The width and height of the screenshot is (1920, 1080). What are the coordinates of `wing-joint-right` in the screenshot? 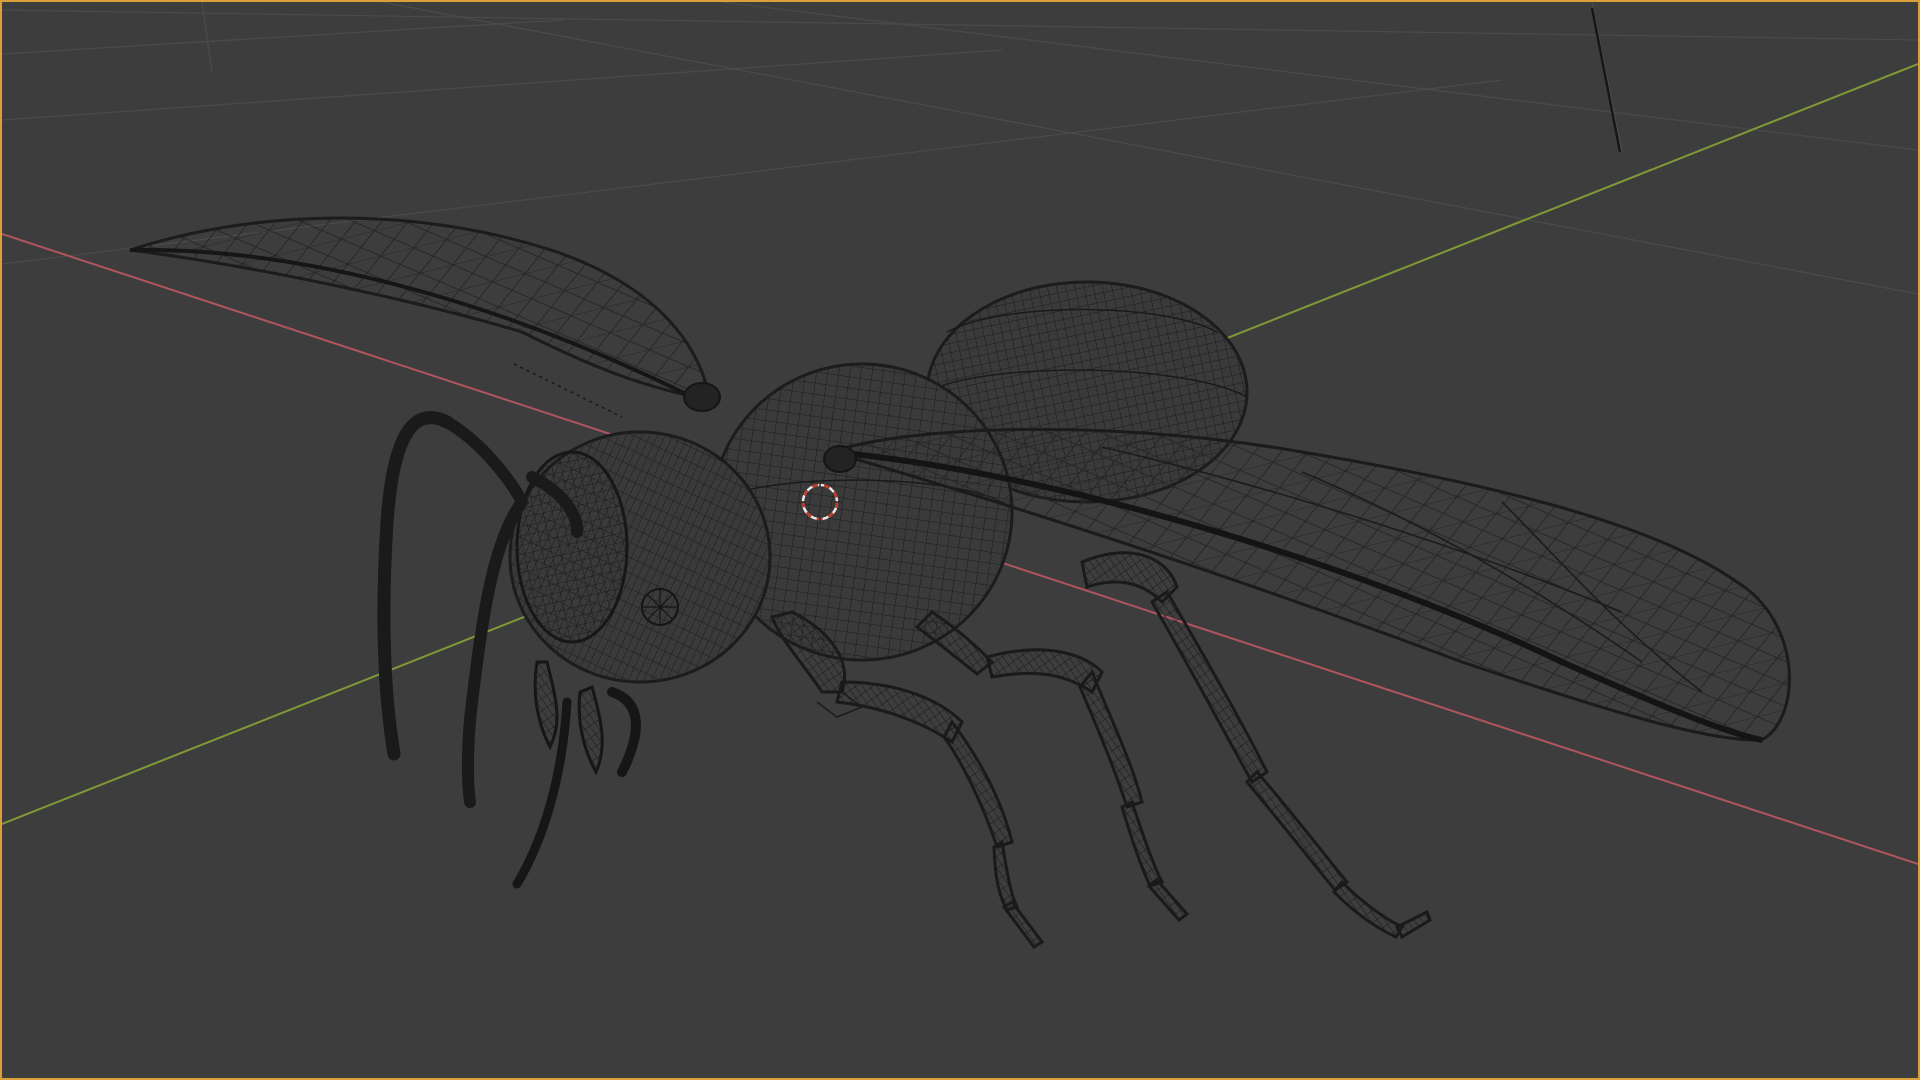 It's located at (840, 459).